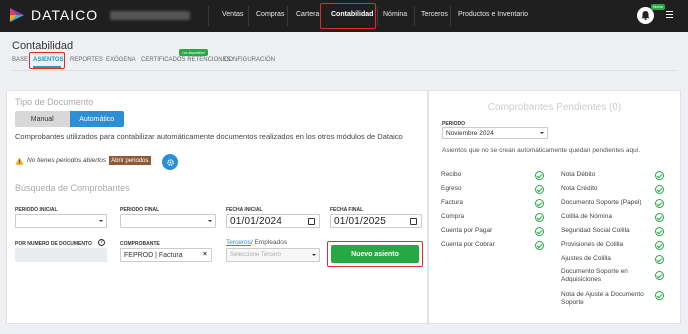 The height and width of the screenshot is (334, 688). Describe the element at coordinates (467, 230) in the screenshot. I see `list-item-cuenta-pagar: Cuenta por Pagar` at that location.